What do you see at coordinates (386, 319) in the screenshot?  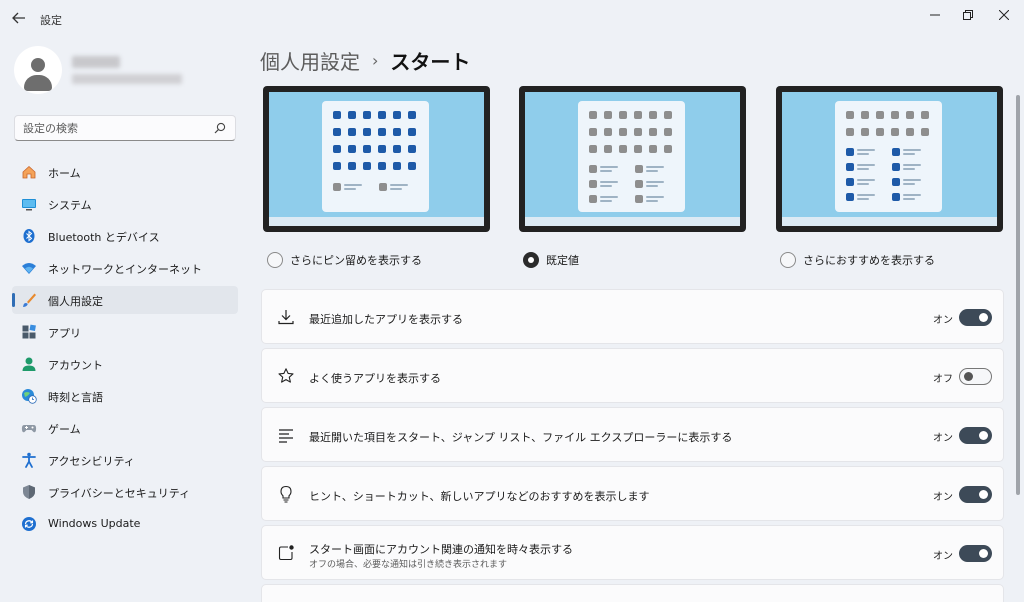 I see `setting-title: 最近追加したアプリを表示する` at bounding box center [386, 319].